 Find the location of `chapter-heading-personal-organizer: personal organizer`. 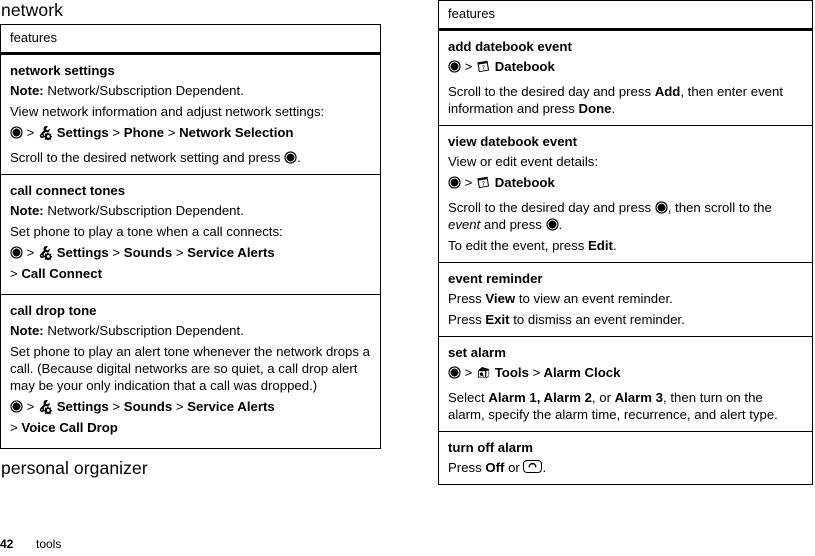

chapter-heading-personal-organizer: personal organizer is located at coordinates (74, 468).